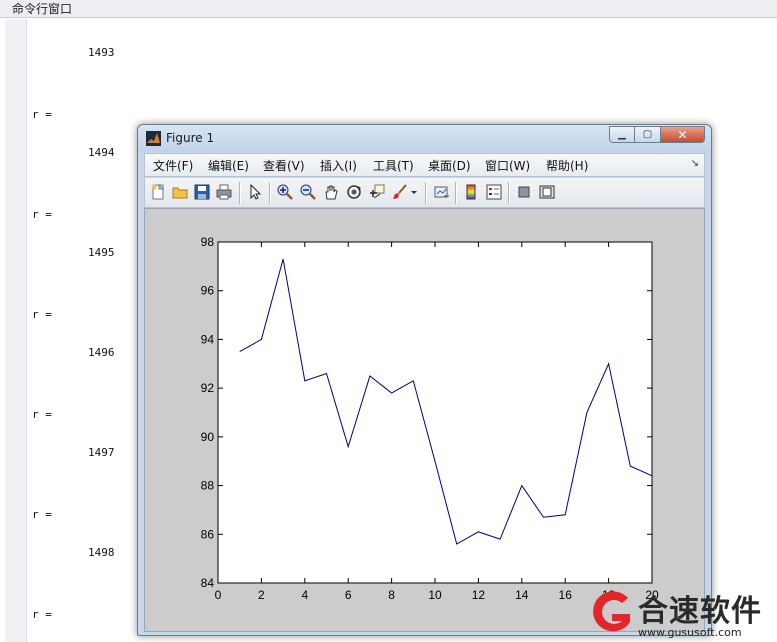  What do you see at coordinates (101, 152) in the screenshot?
I see `output-value: 1494` at bounding box center [101, 152].